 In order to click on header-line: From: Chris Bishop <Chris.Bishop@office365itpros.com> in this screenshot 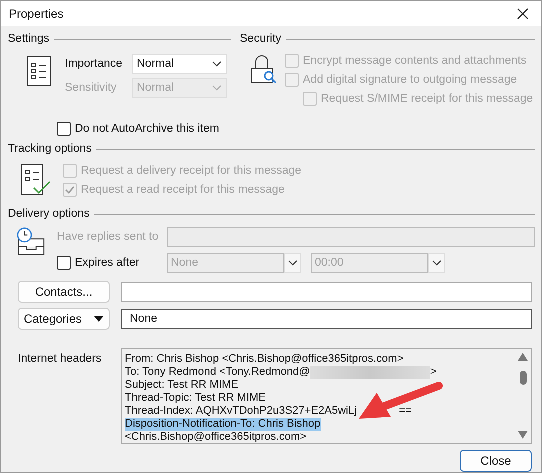, I will do `click(264, 359)`.